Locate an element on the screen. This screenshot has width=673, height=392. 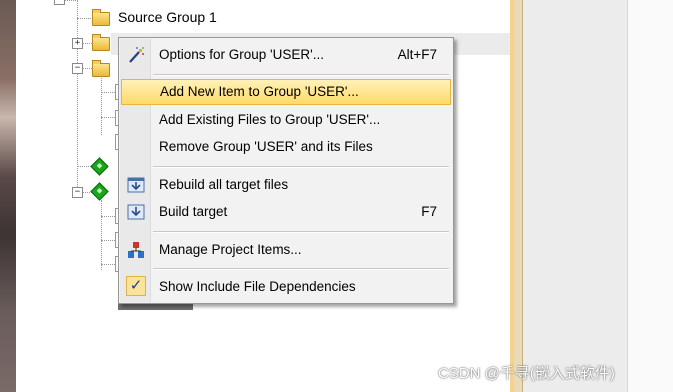
manage-items-icon is located at coordinates (136, 250).